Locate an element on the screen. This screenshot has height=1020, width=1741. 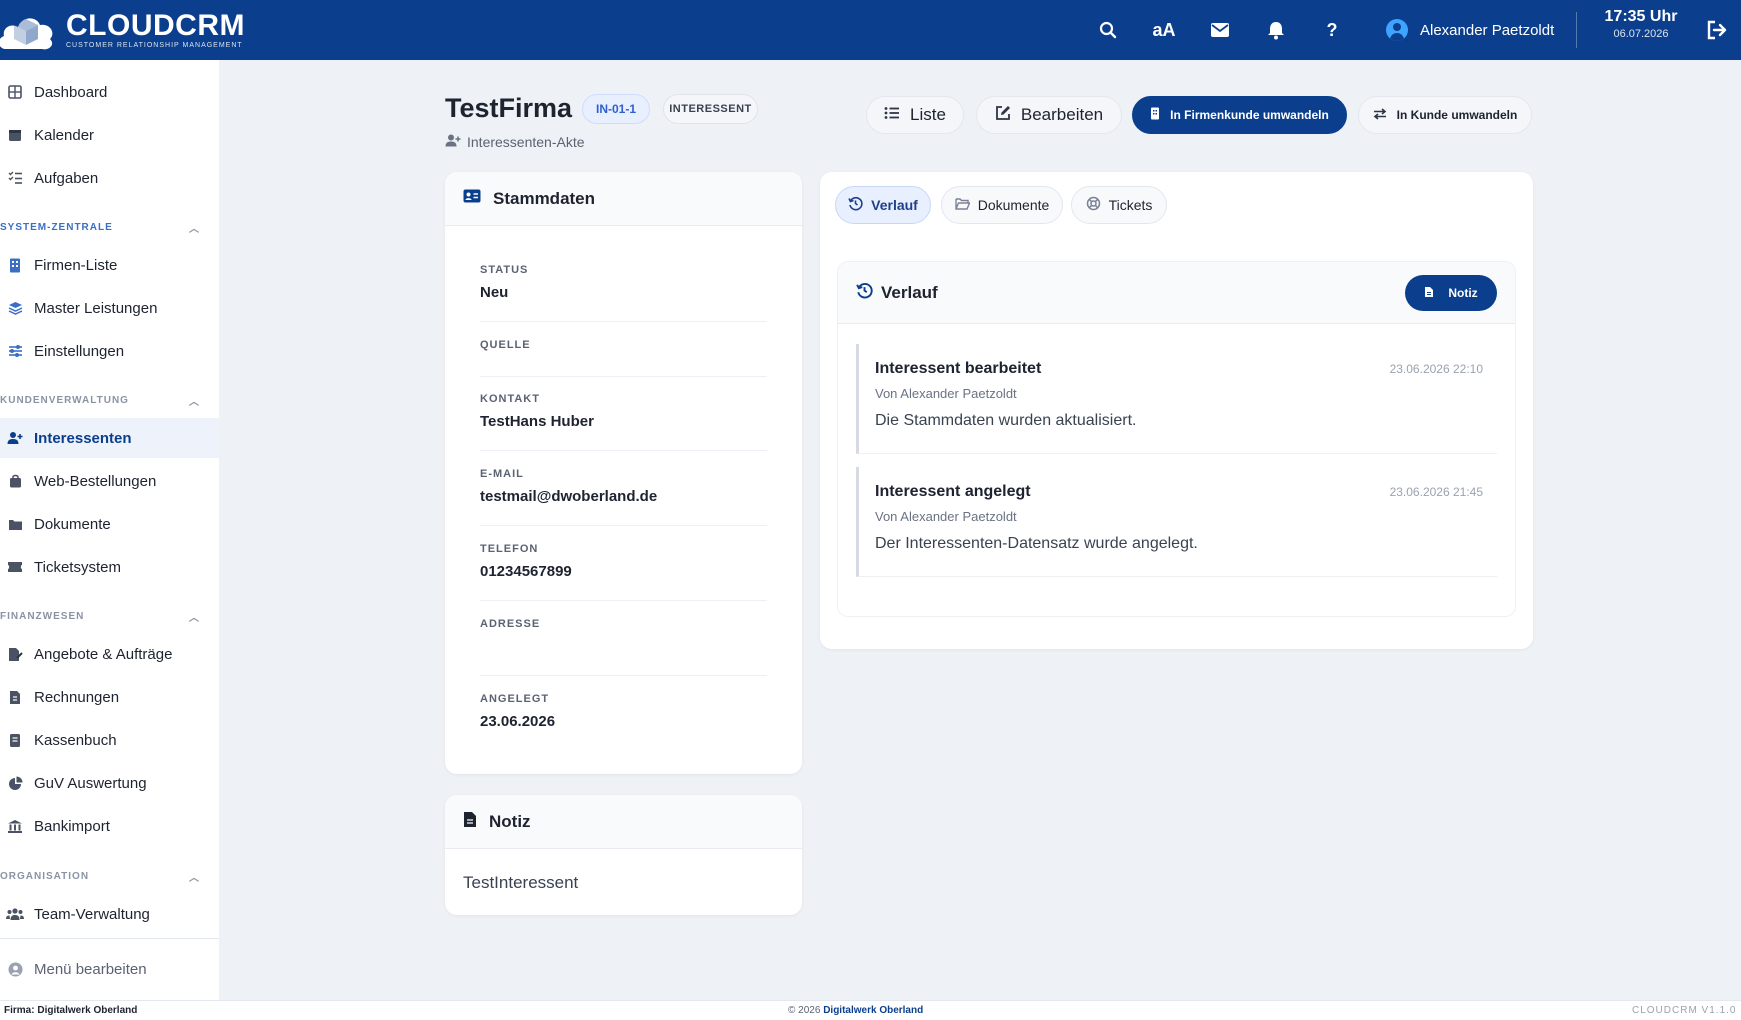
page-title: TestFirma is located at coordinates (509, 108).